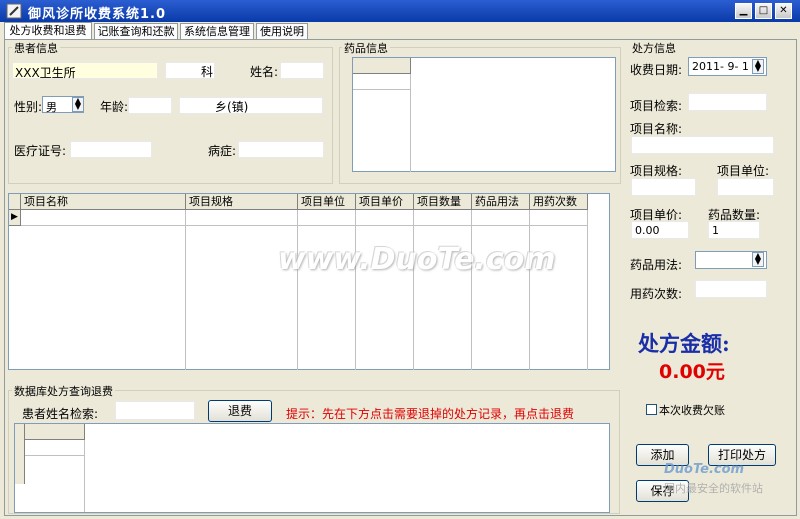 The image size is (800, 519). Describe the element at coordinates (114, 107) in the screenshot. I see `age-label: 年龄:` at that location.